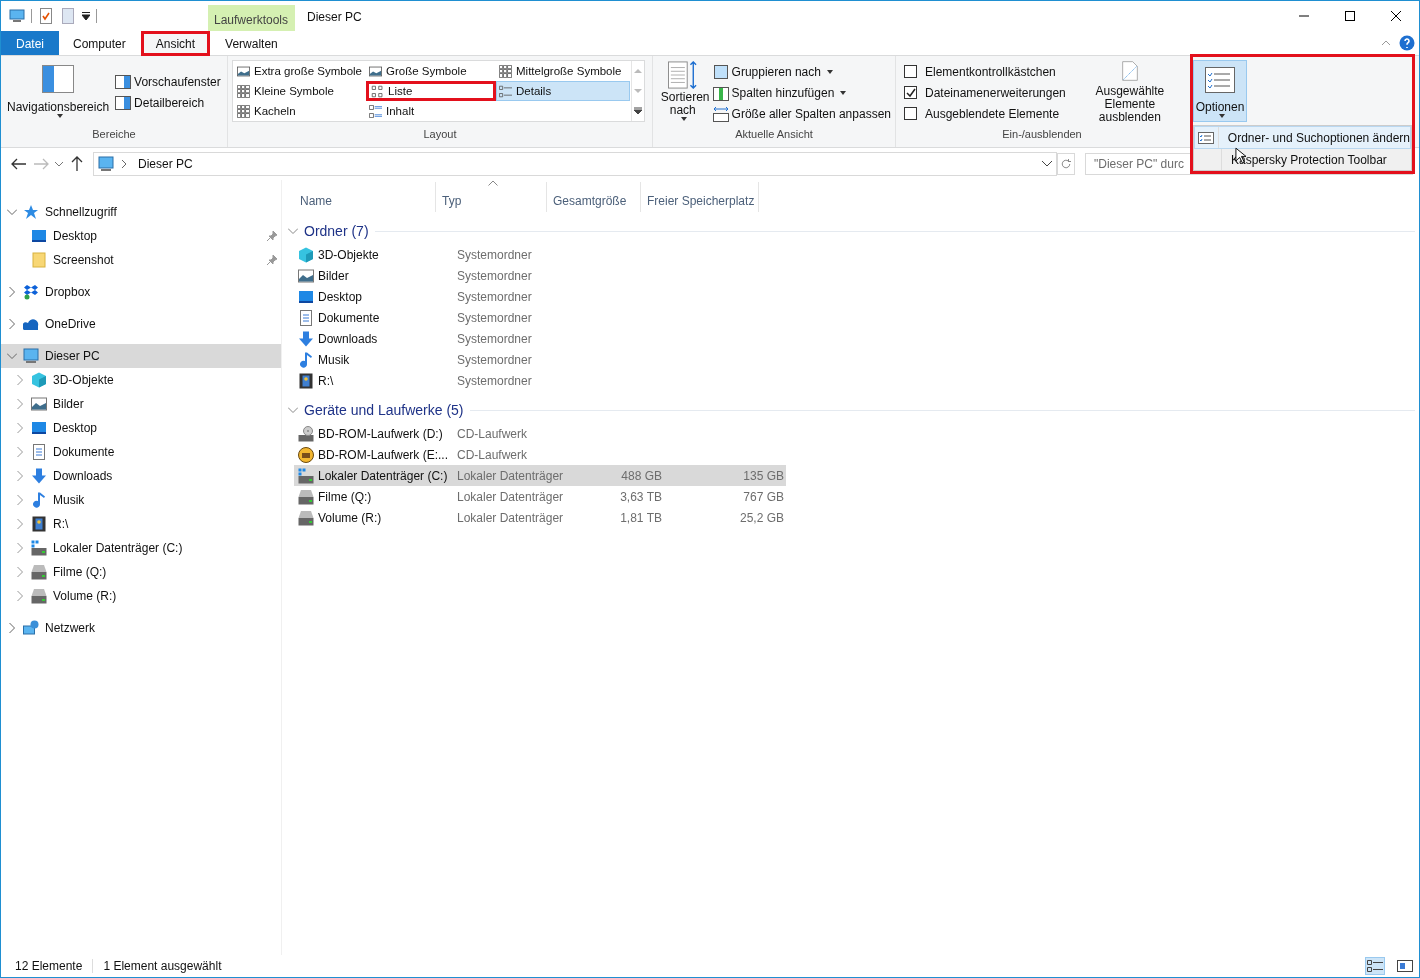 This screenshot has width=1420, height=978. Describe the element at coordinates (540, 517) in the screenshot. I see `file-row: Volume (R:) Lokaler Datenträger 1,81 TB 25,2 GB` at that location.